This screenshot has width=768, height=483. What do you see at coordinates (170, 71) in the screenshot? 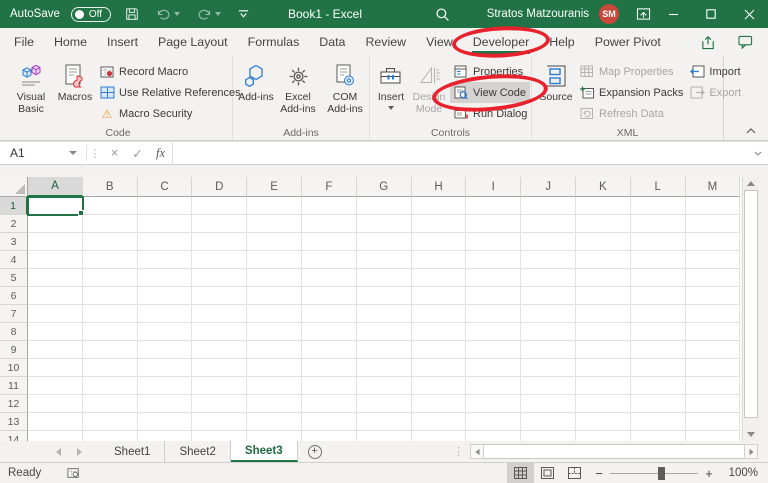
I see `record-macro-button: Record Macro` at bounding box center [170, 71].